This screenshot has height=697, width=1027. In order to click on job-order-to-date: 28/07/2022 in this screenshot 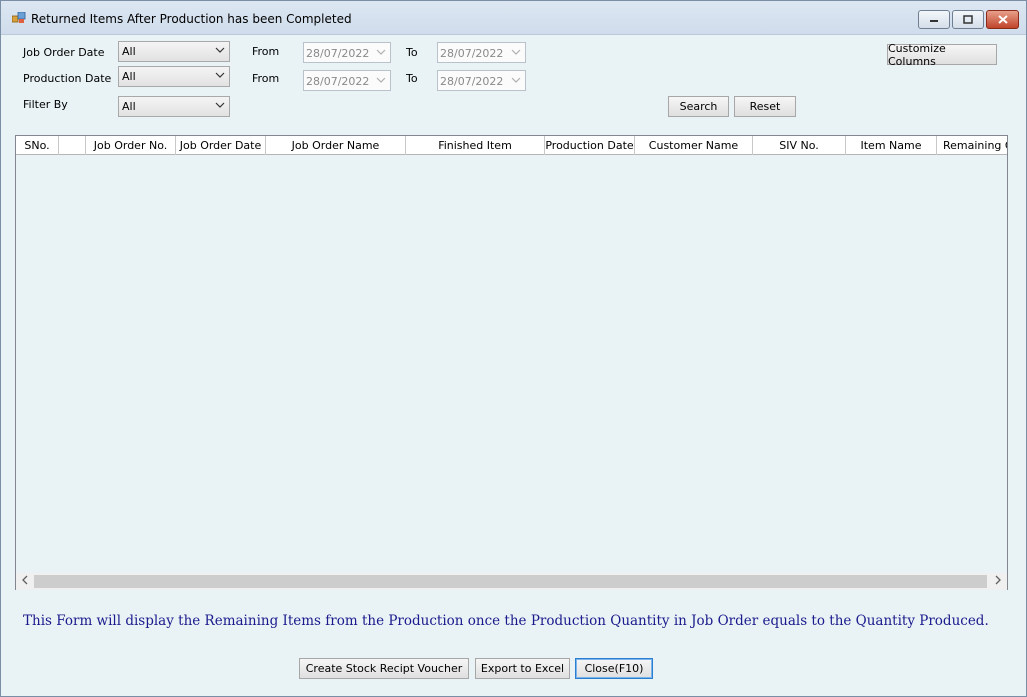, I will do `click(481, 52)`.